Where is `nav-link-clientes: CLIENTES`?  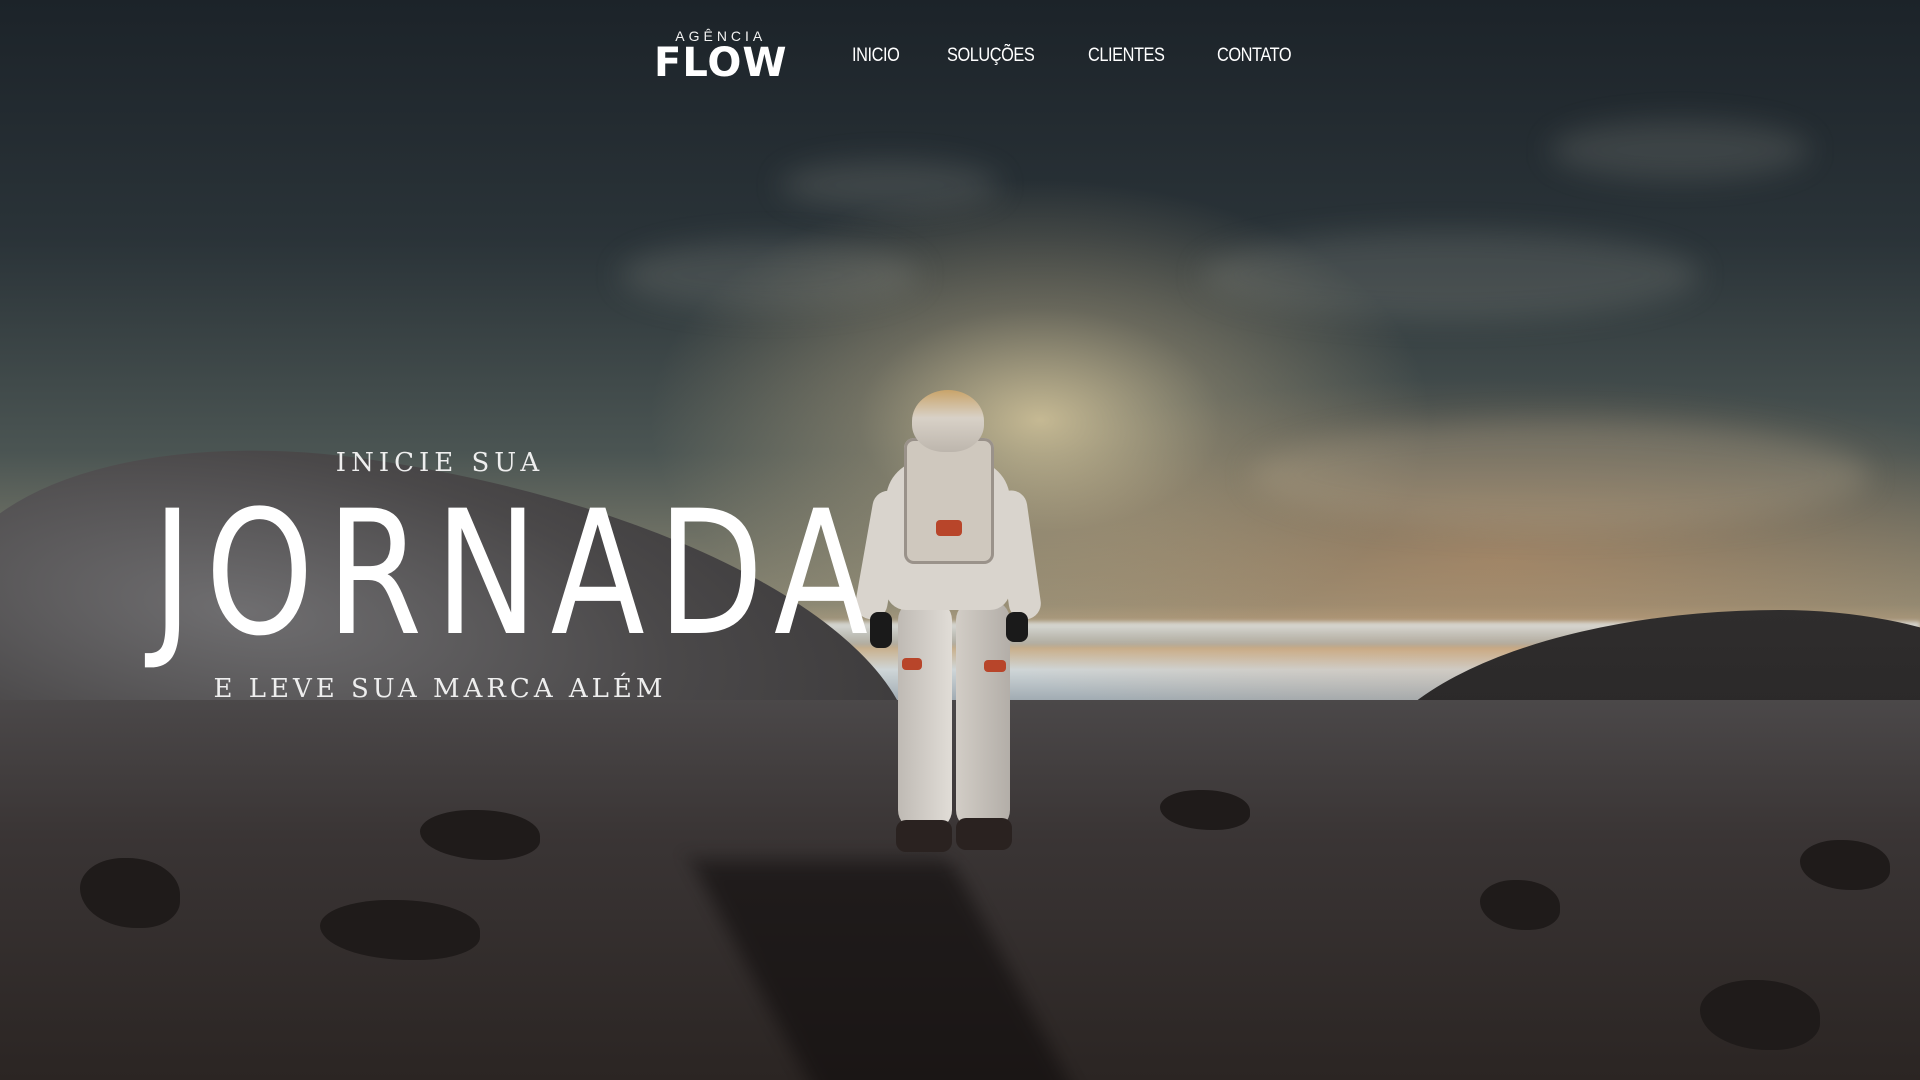 nav-link-clientes: CLIENTES is located at coordinates (1126, 56).